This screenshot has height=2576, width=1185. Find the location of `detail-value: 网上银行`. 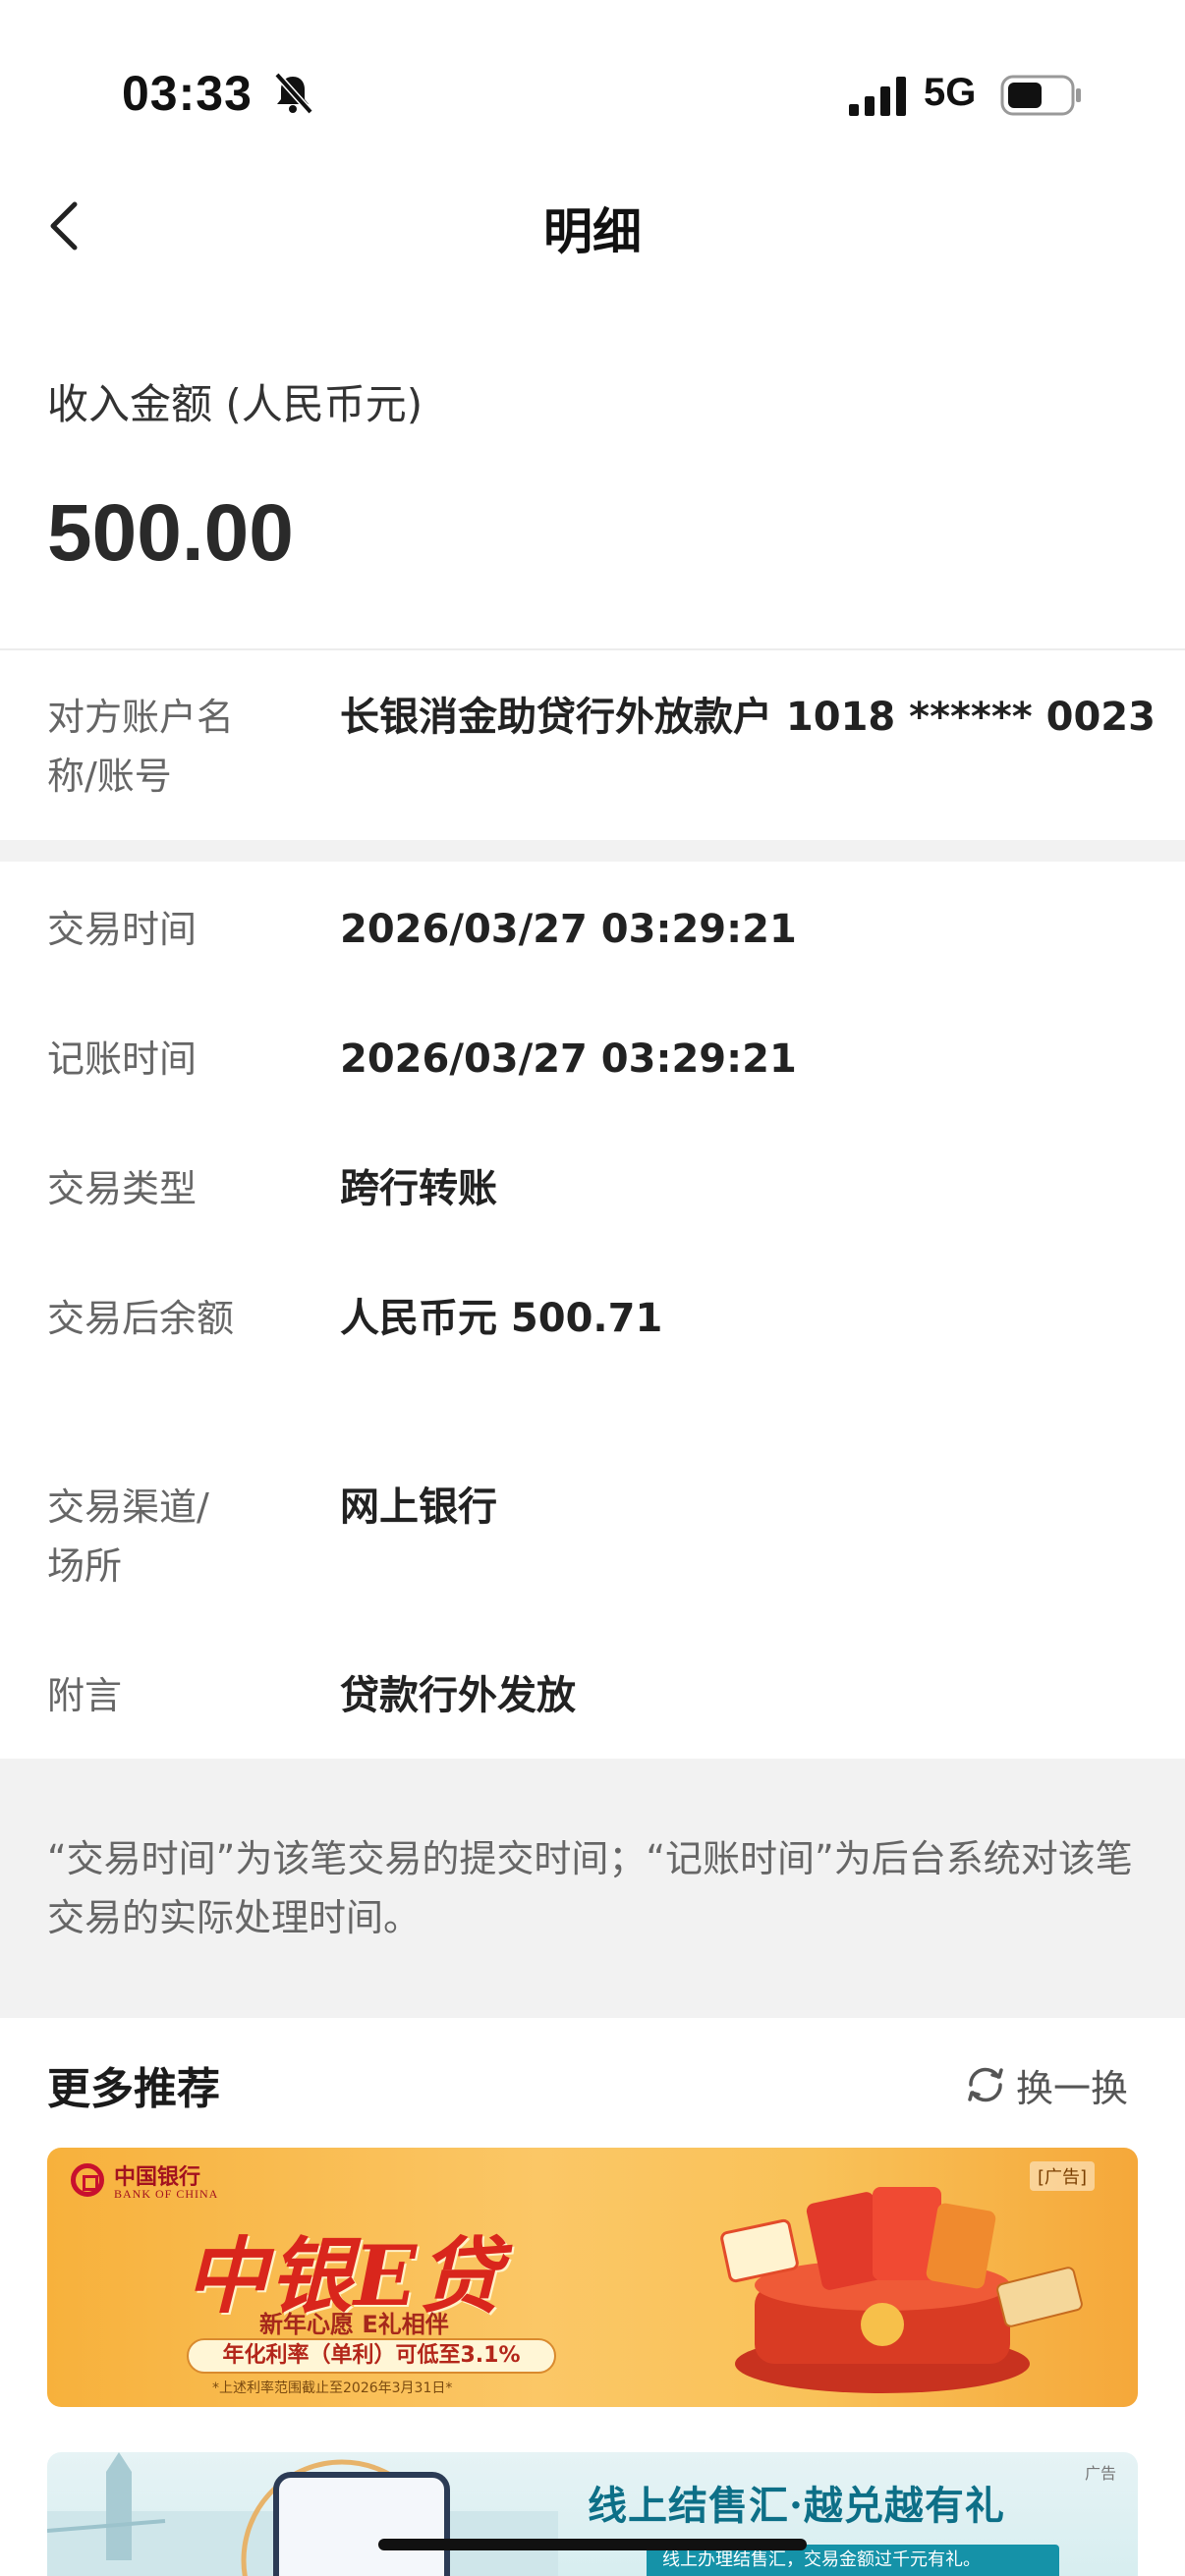

detail-value: 网上银行 is located at coordinates (418, 1507).